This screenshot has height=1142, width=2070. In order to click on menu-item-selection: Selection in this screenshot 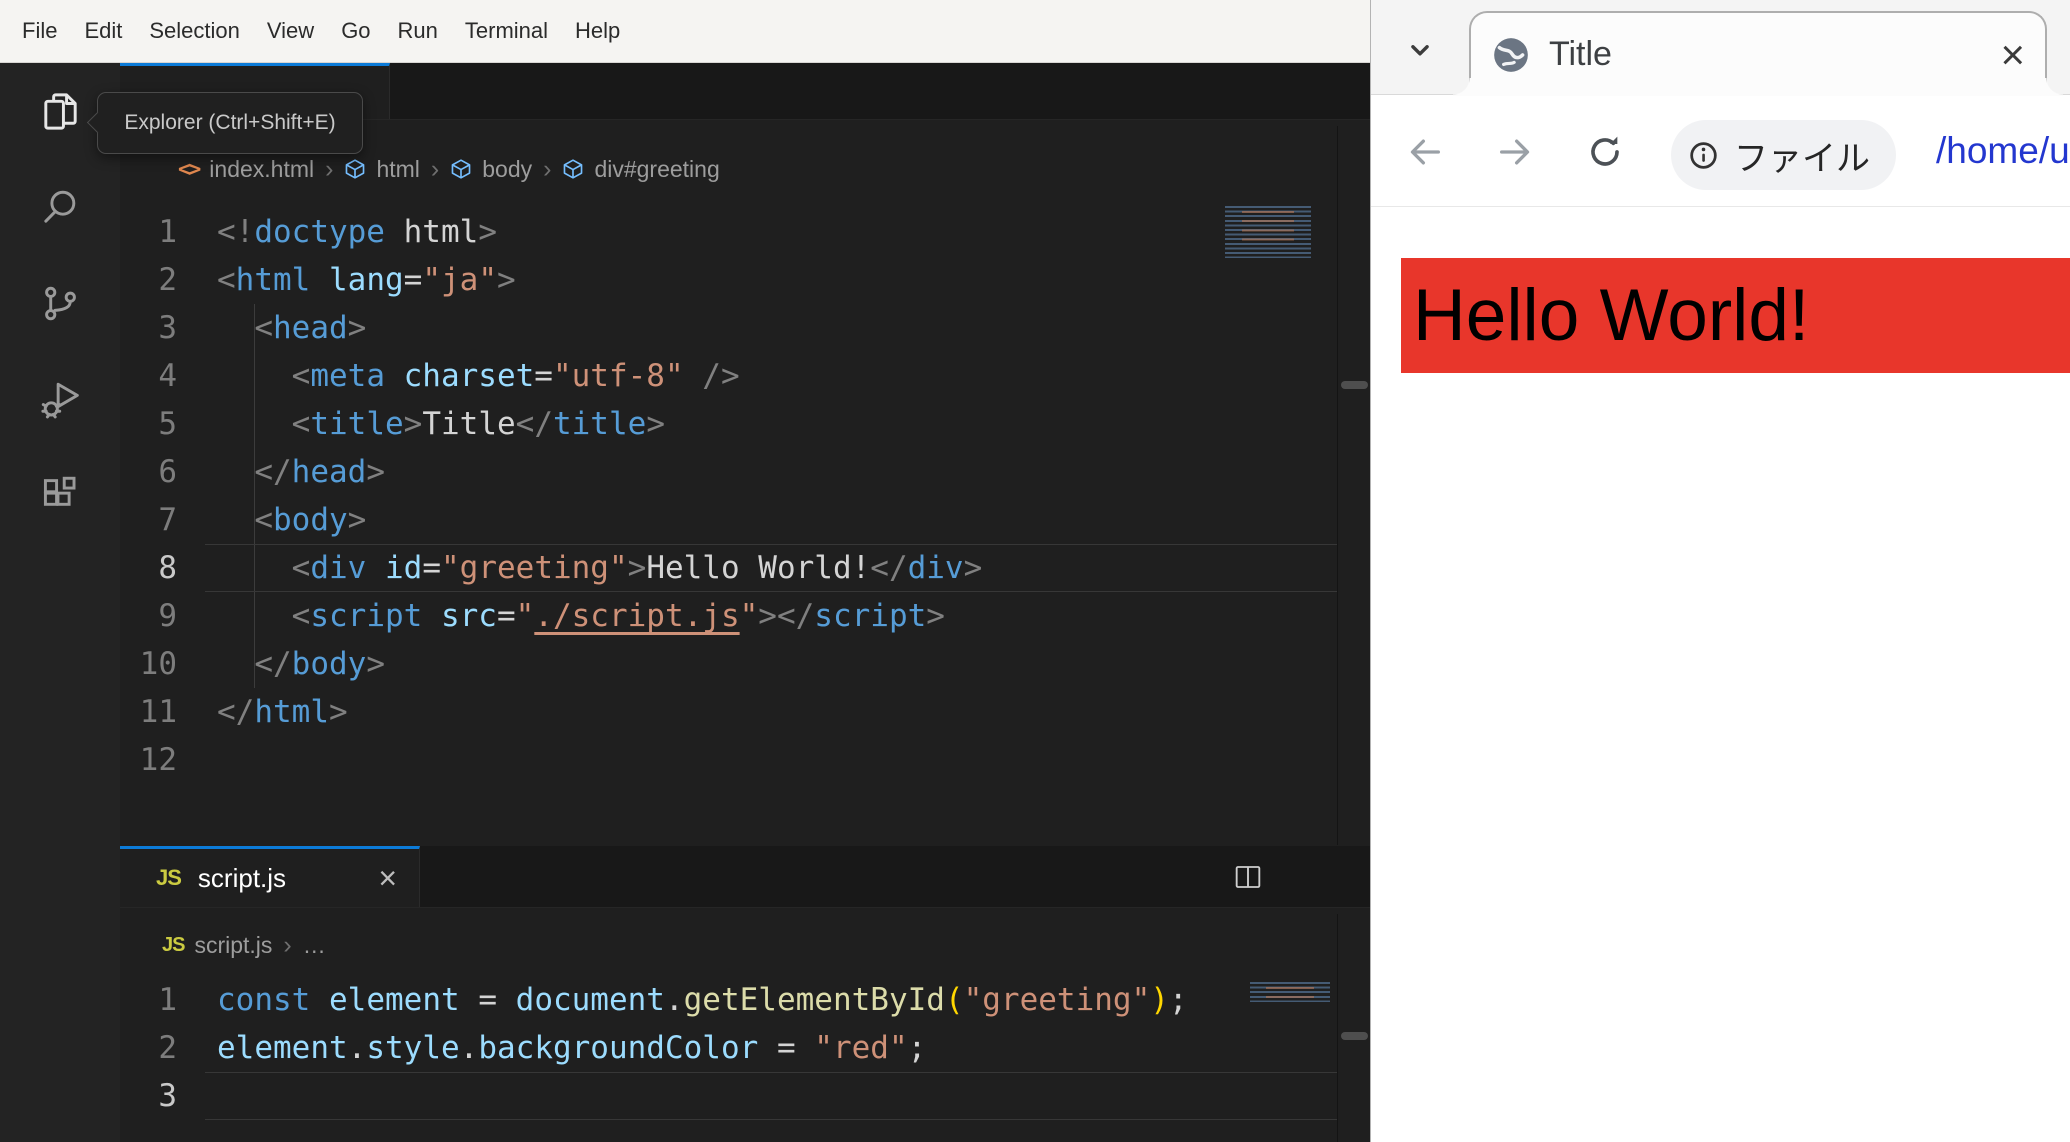, I will do `click(194, 31)`.